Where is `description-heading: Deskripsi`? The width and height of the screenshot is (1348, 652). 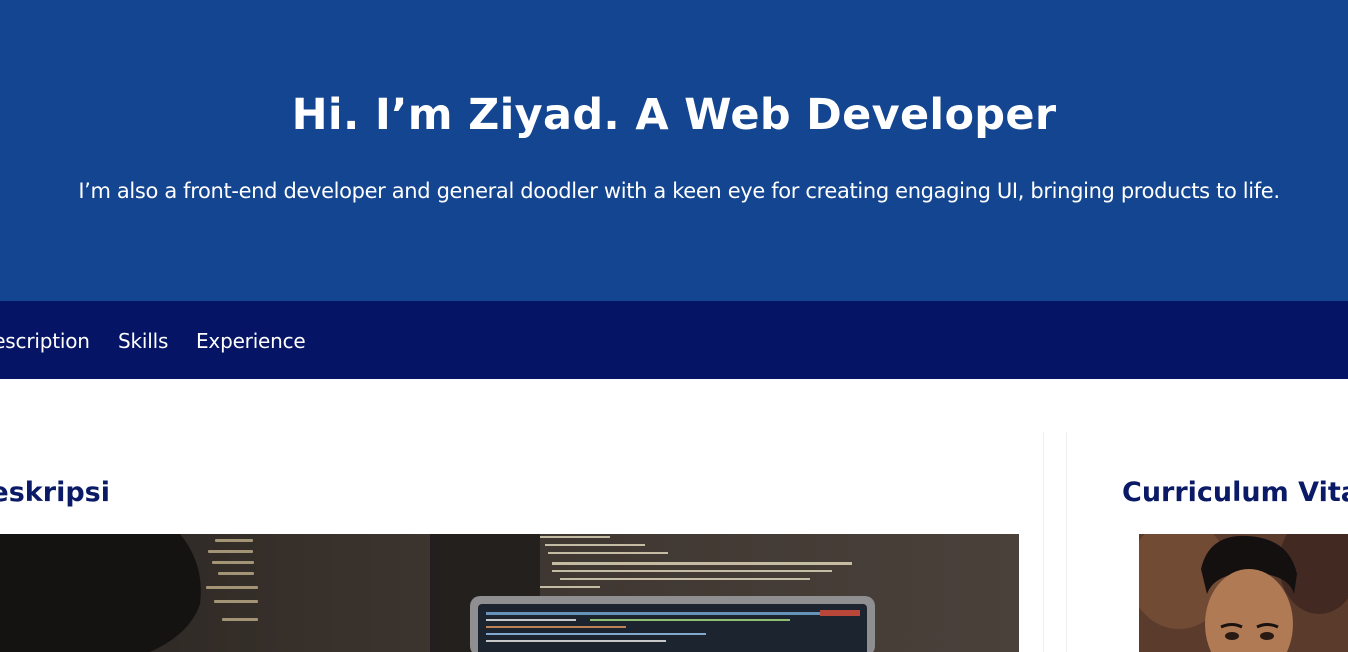 description-heading: Deskripsi is located at coordinates (55, 492).